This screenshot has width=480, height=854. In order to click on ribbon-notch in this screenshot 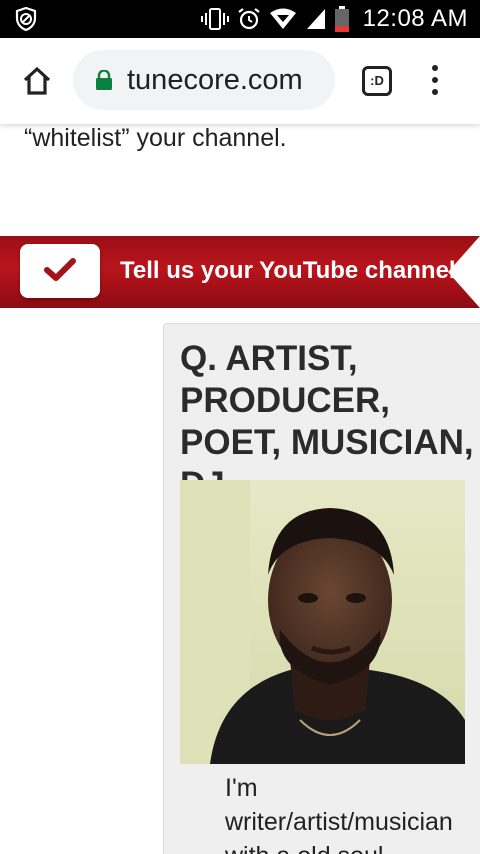, I will do `click(464, 272)`.